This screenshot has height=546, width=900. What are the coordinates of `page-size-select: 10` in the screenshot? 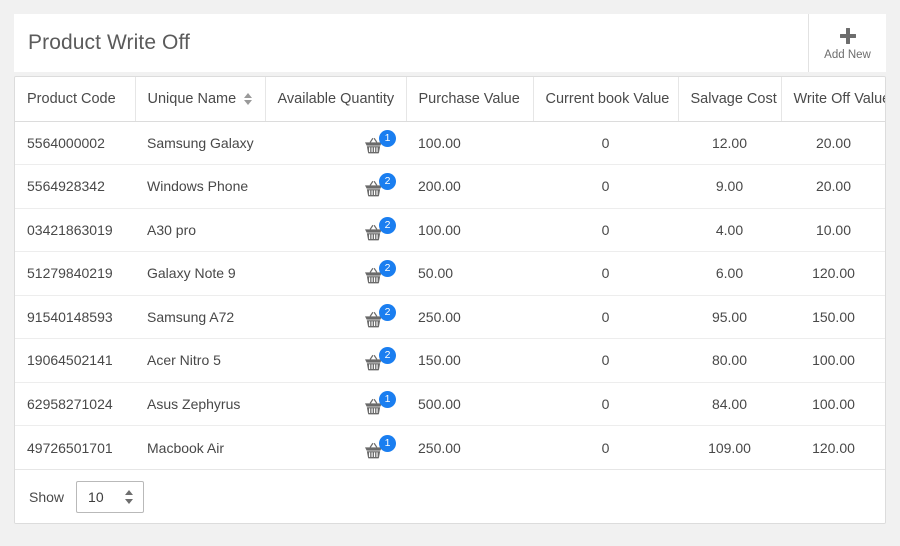 It's located at (110, 496).